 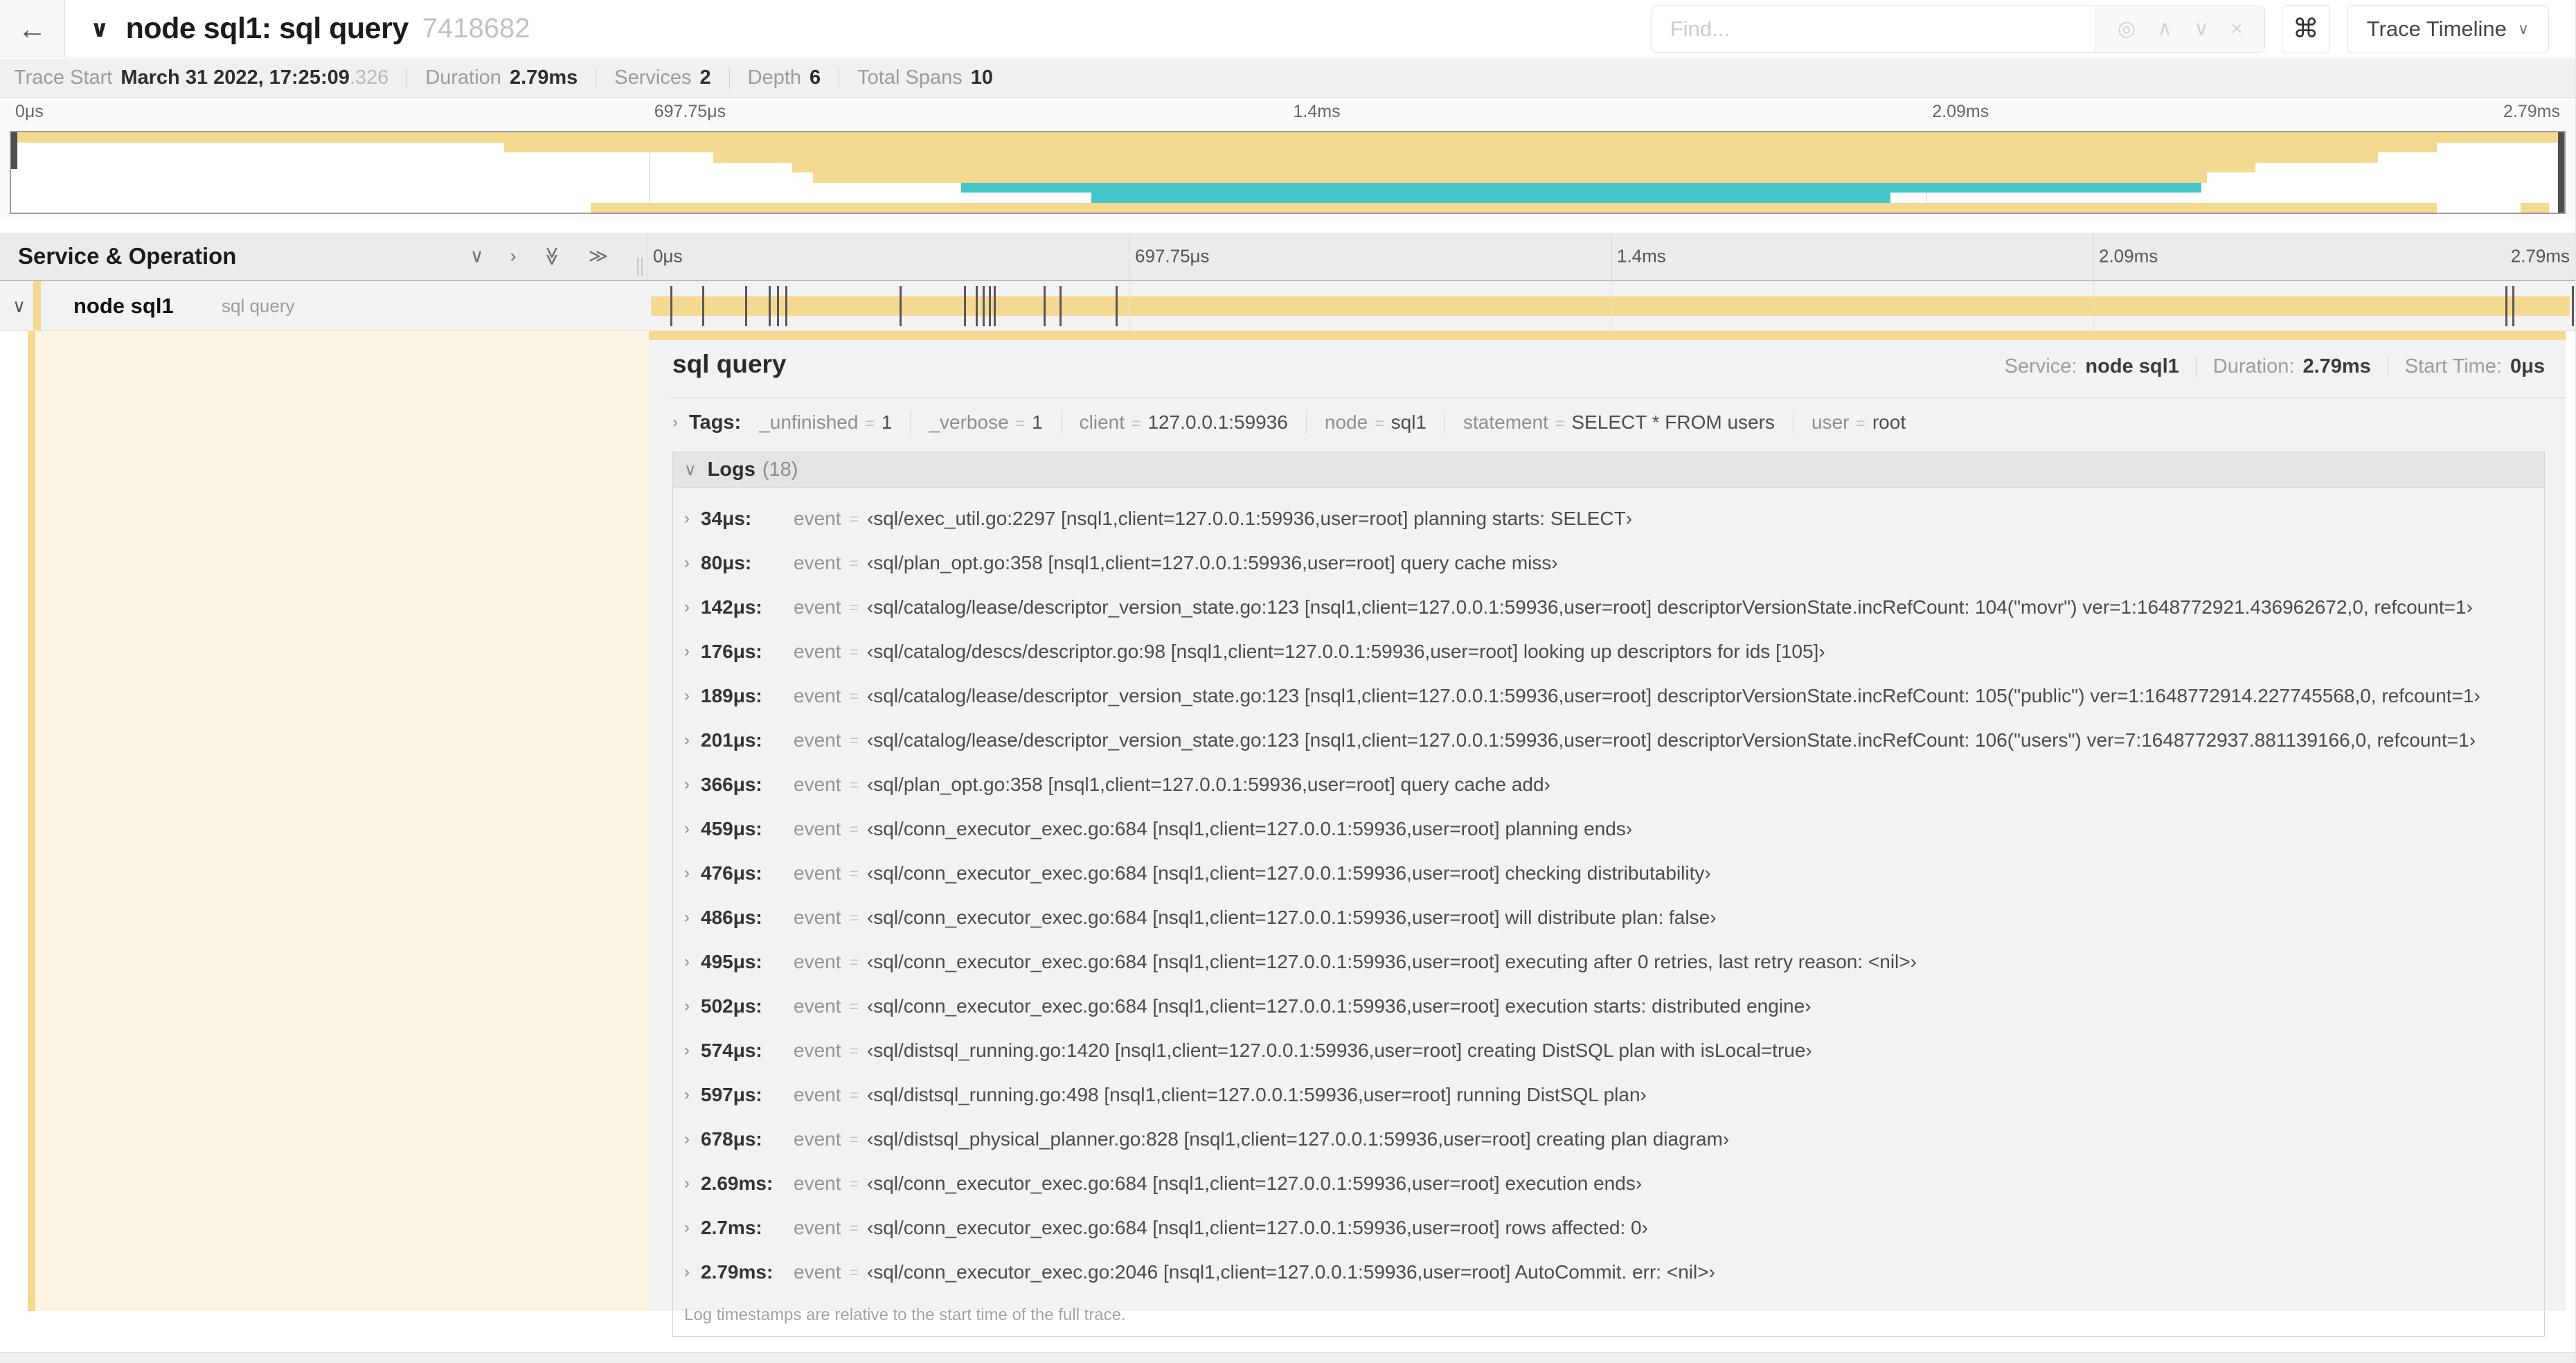 I want to click on log-timestamp: 574μs:, so click(x=732, y=1050).